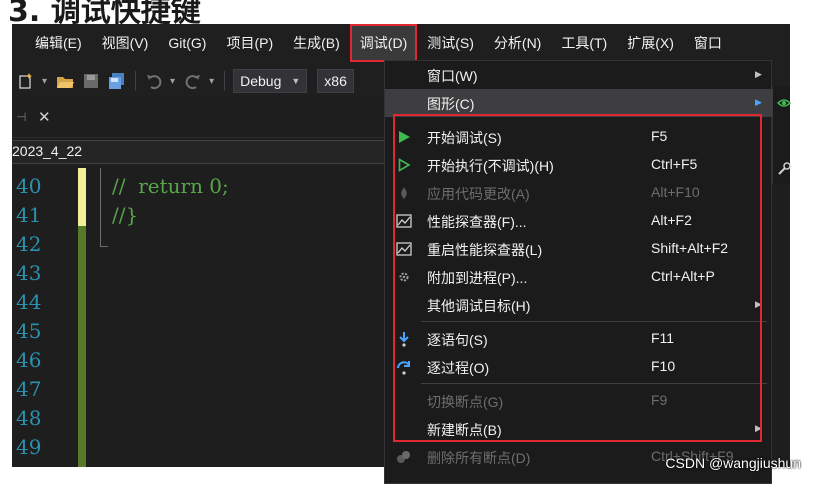 The image size is (815, 484). I want to click on undo-icon, so click(154, 81).